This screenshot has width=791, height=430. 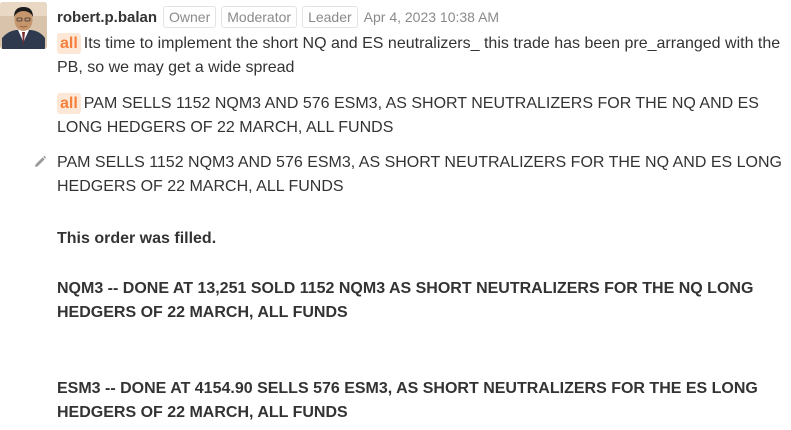 I want to click on pencil-icon, so click(x=40, y=162).